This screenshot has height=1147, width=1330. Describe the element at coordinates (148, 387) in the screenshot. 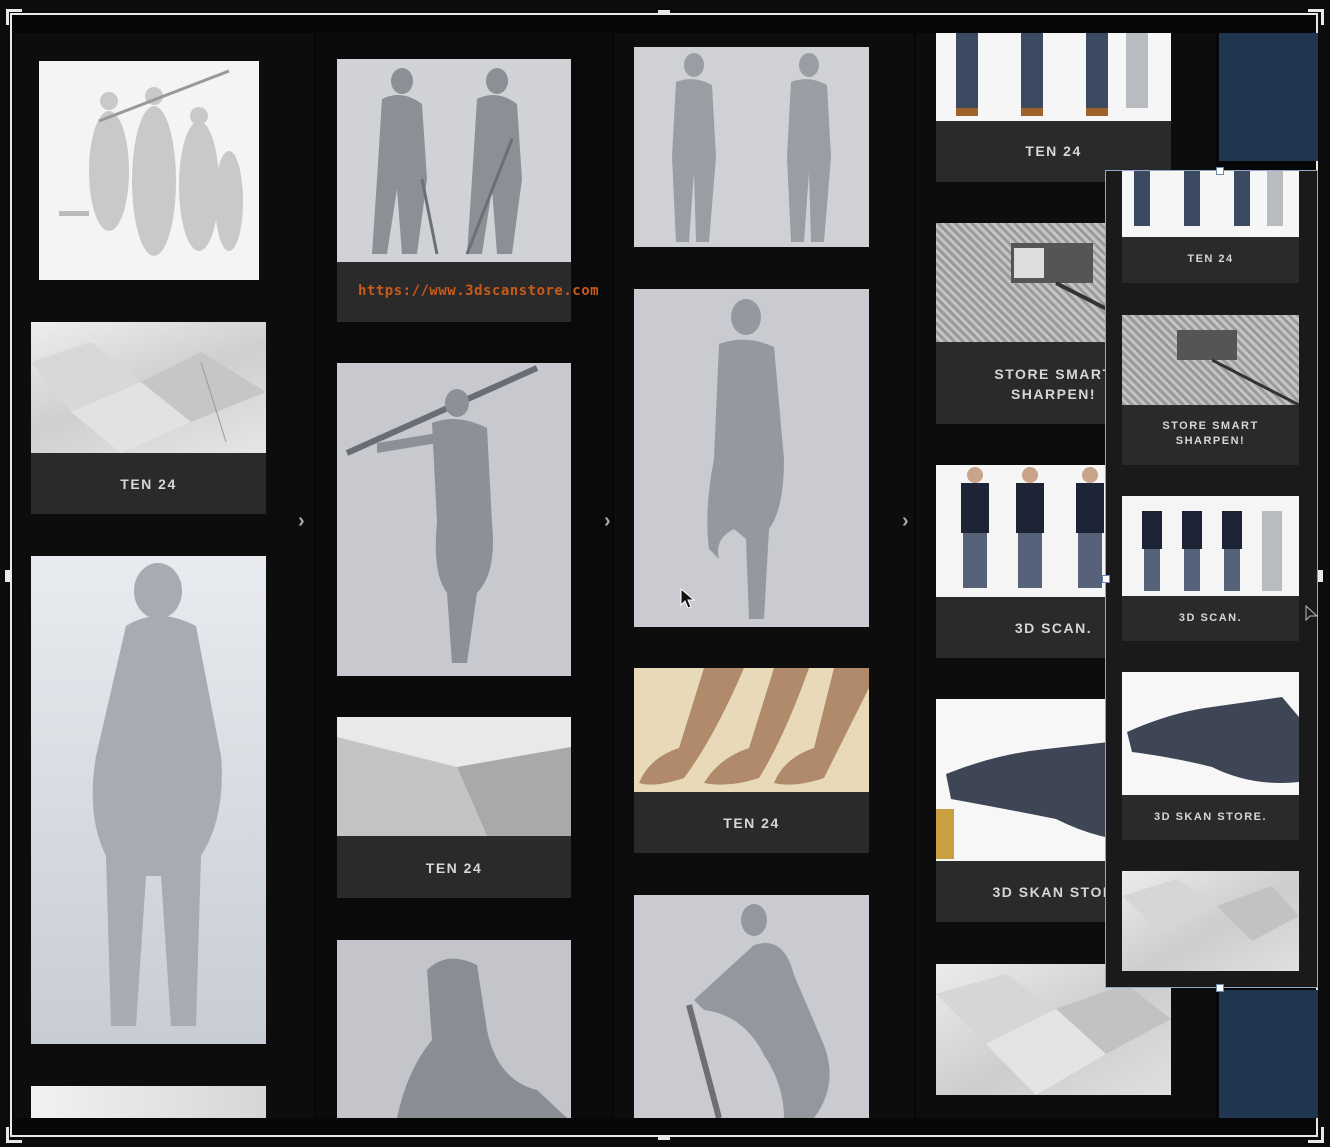

I see `lowpoly-surface-image` at that location.